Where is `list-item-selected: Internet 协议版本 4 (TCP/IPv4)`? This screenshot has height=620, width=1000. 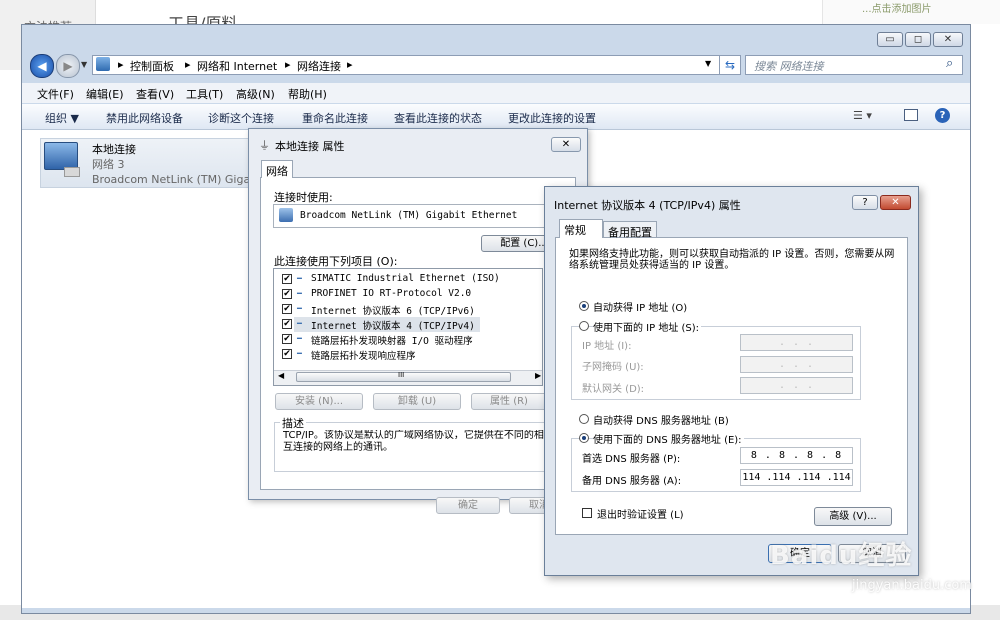 list-item-selected: Internet 协议版本 4 (TCP/IPv4) is located at coordinates (393, 325).